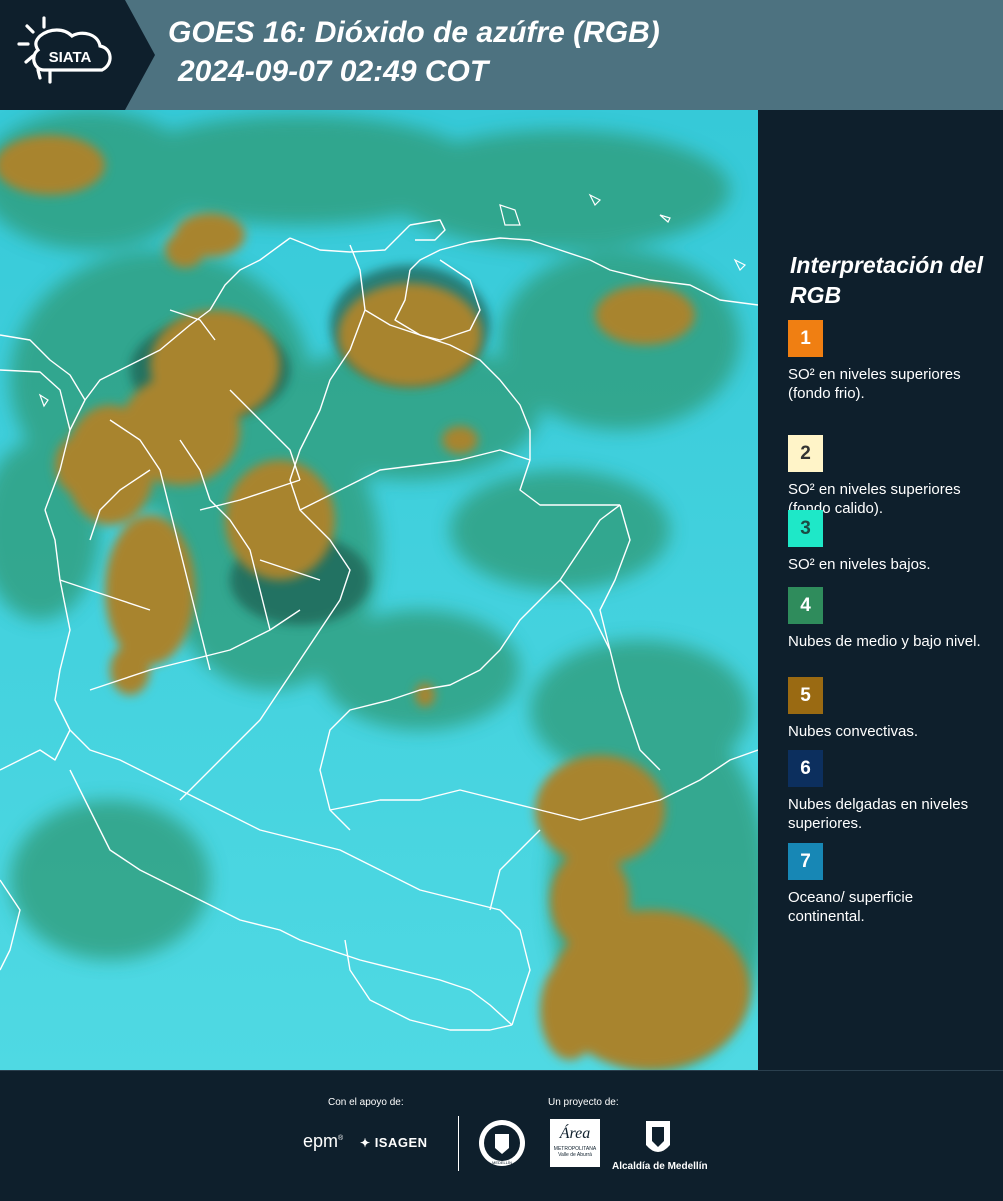 This screenshot has height=1201, width=1003. I want to click on timestamp-title: 2024-09-07 02:49 COT, so click(333, 71).